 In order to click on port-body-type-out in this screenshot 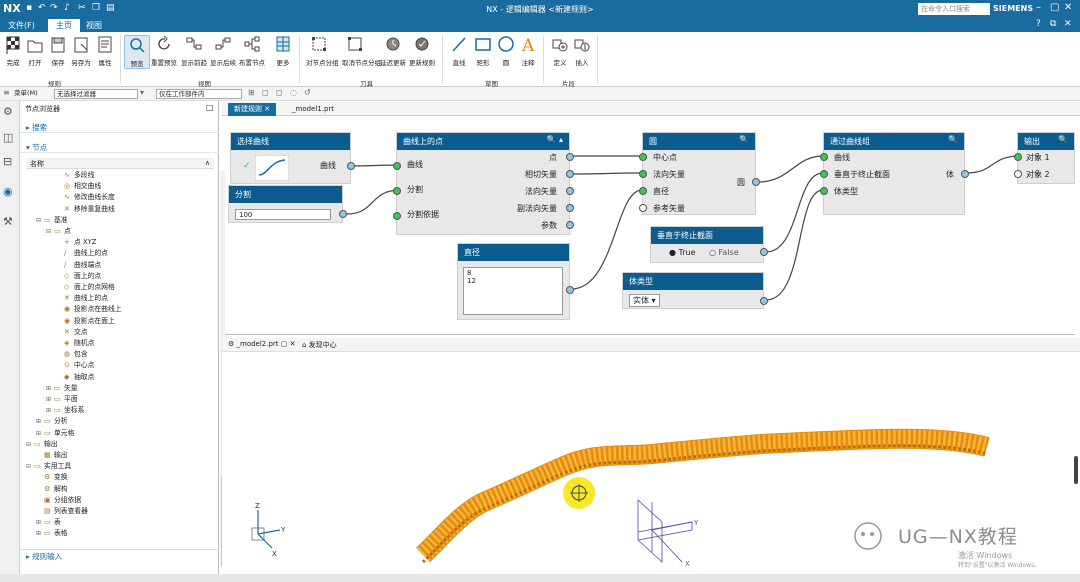, I will do `click(764, 301)`.